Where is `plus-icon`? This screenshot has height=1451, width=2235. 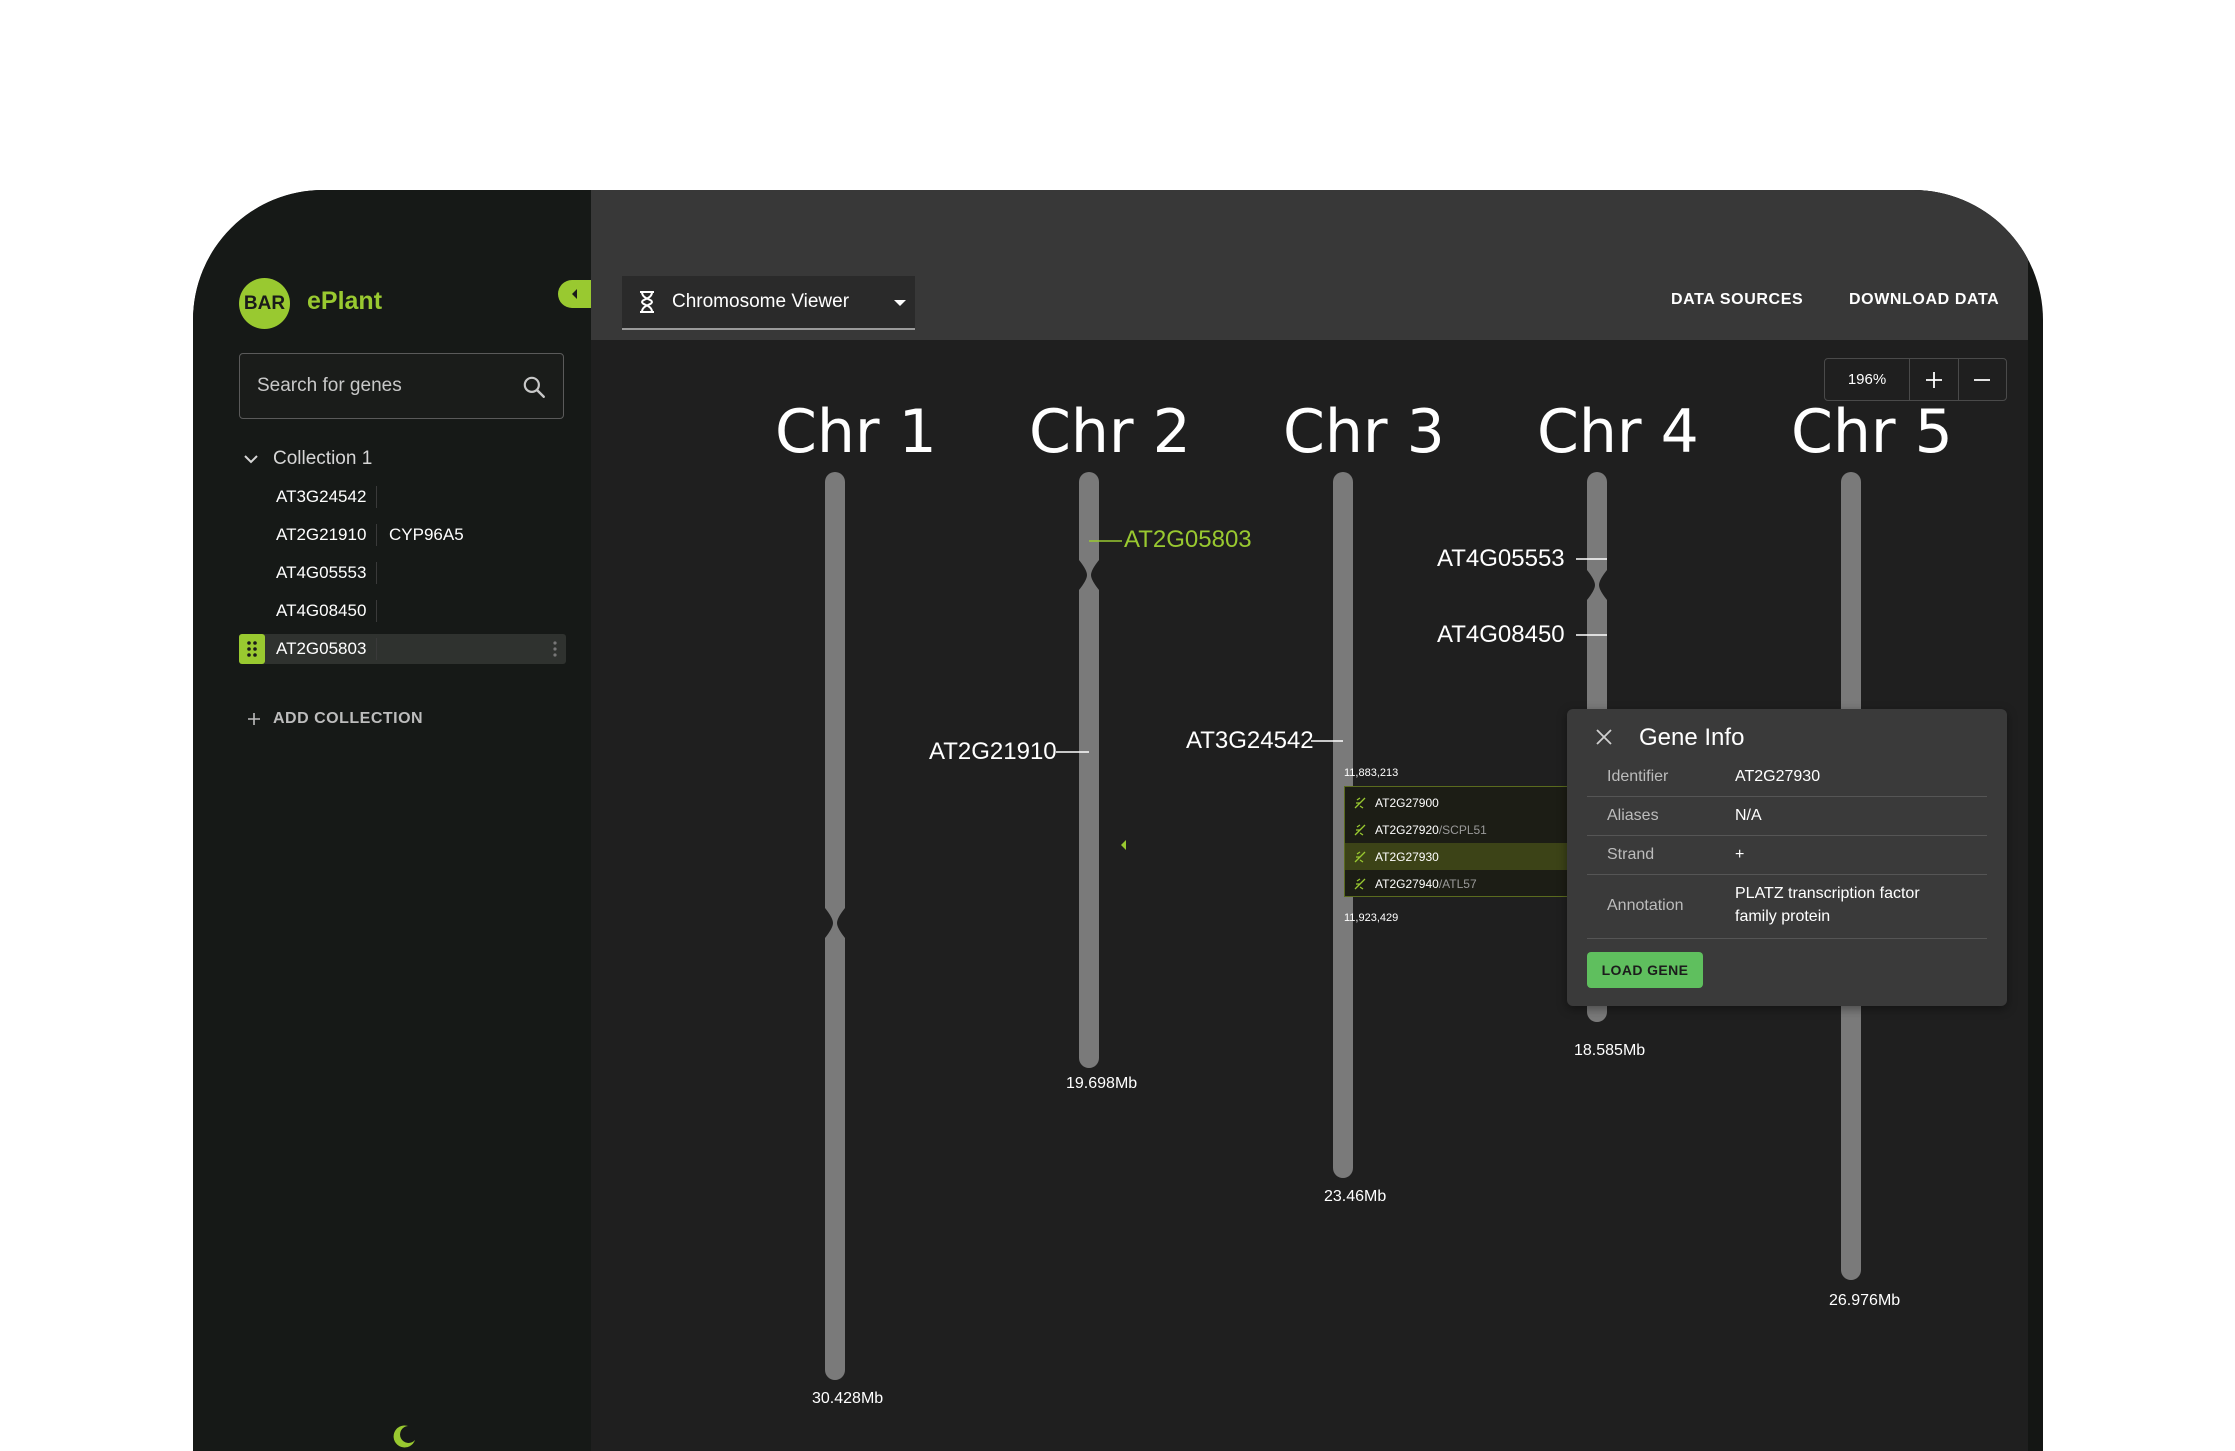
plus-icon is located at coordinates (254, 719).